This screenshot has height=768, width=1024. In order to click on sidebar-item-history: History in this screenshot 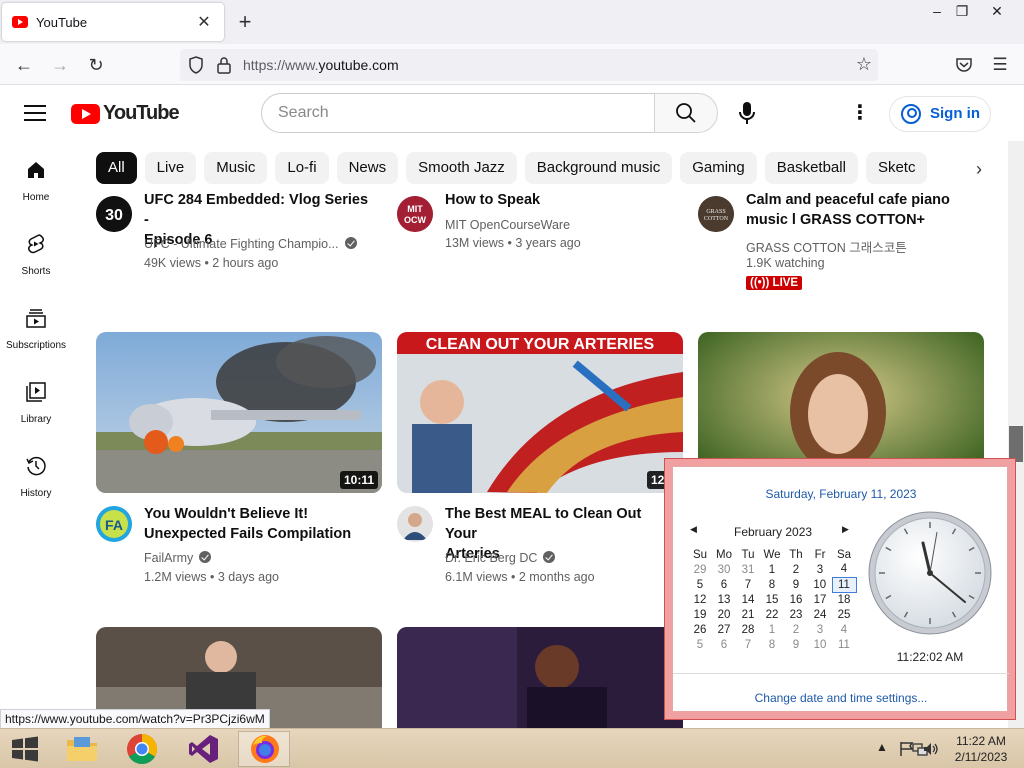, I will do `click(36, 476)`.